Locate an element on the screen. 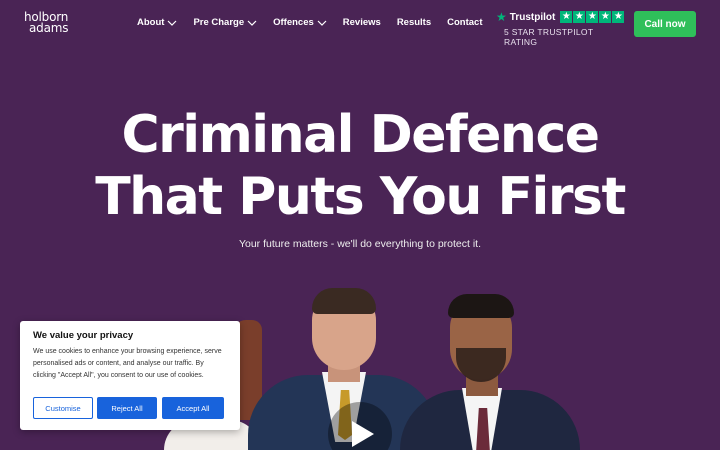  play-icon is located at coordinates (363, 434).